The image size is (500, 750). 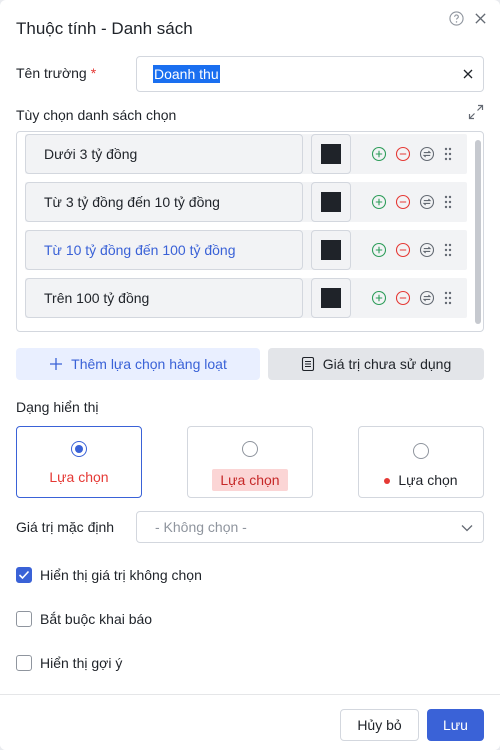 I want to click on default-value-label: Giá trị mặc định, so click(x=65, y=527).